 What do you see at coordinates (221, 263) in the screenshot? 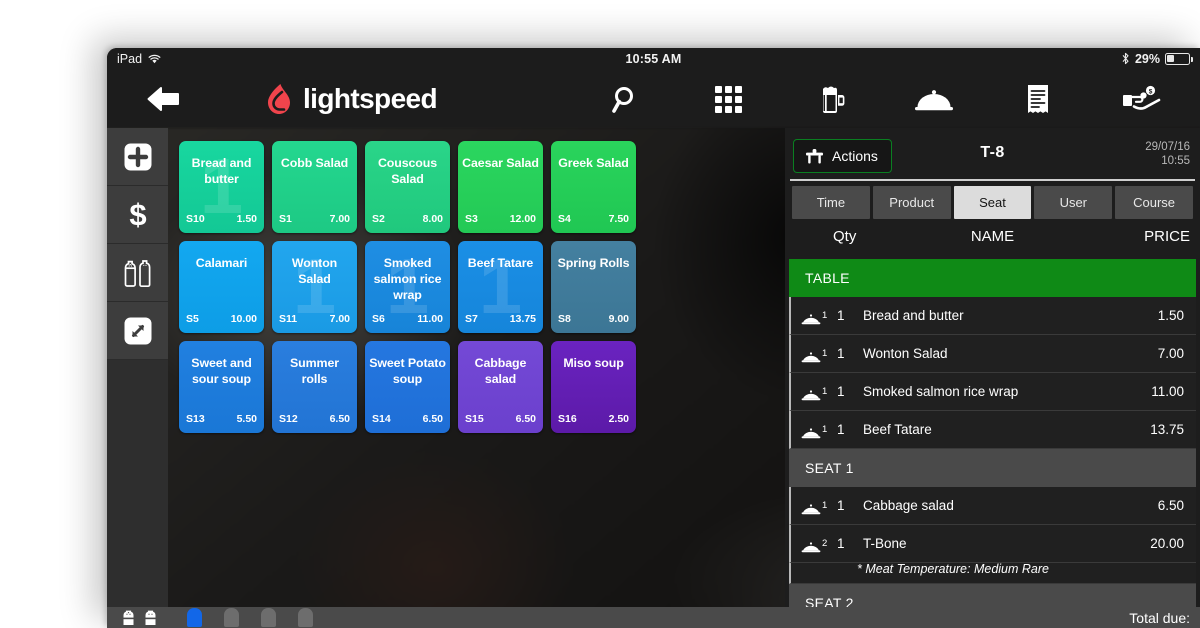
I see `product-name: Calamari` at bounding box center [221, 263].